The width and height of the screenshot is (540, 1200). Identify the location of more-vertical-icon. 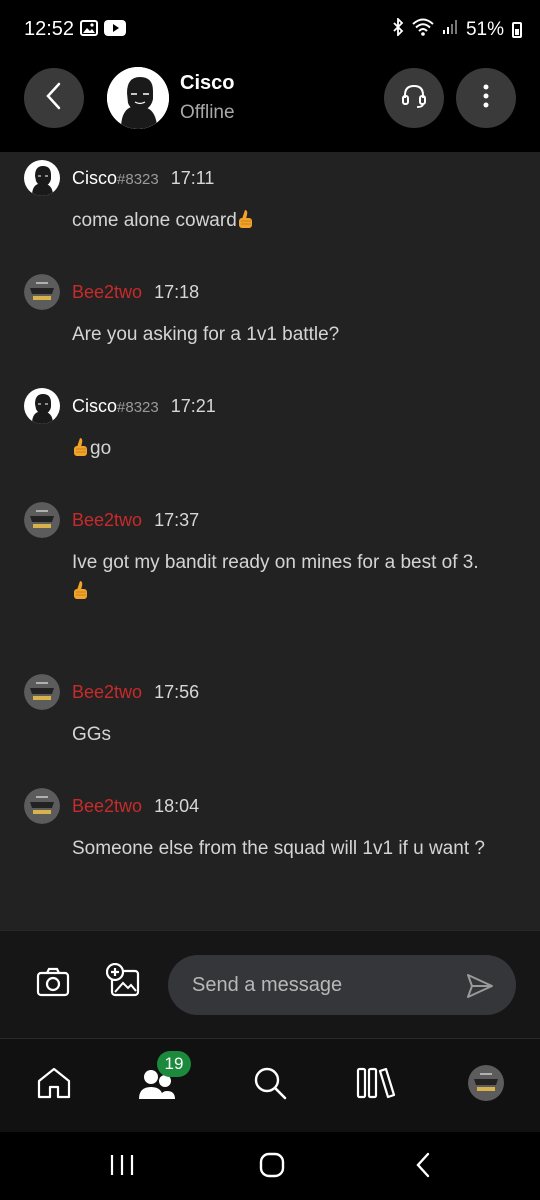
(486, 98).